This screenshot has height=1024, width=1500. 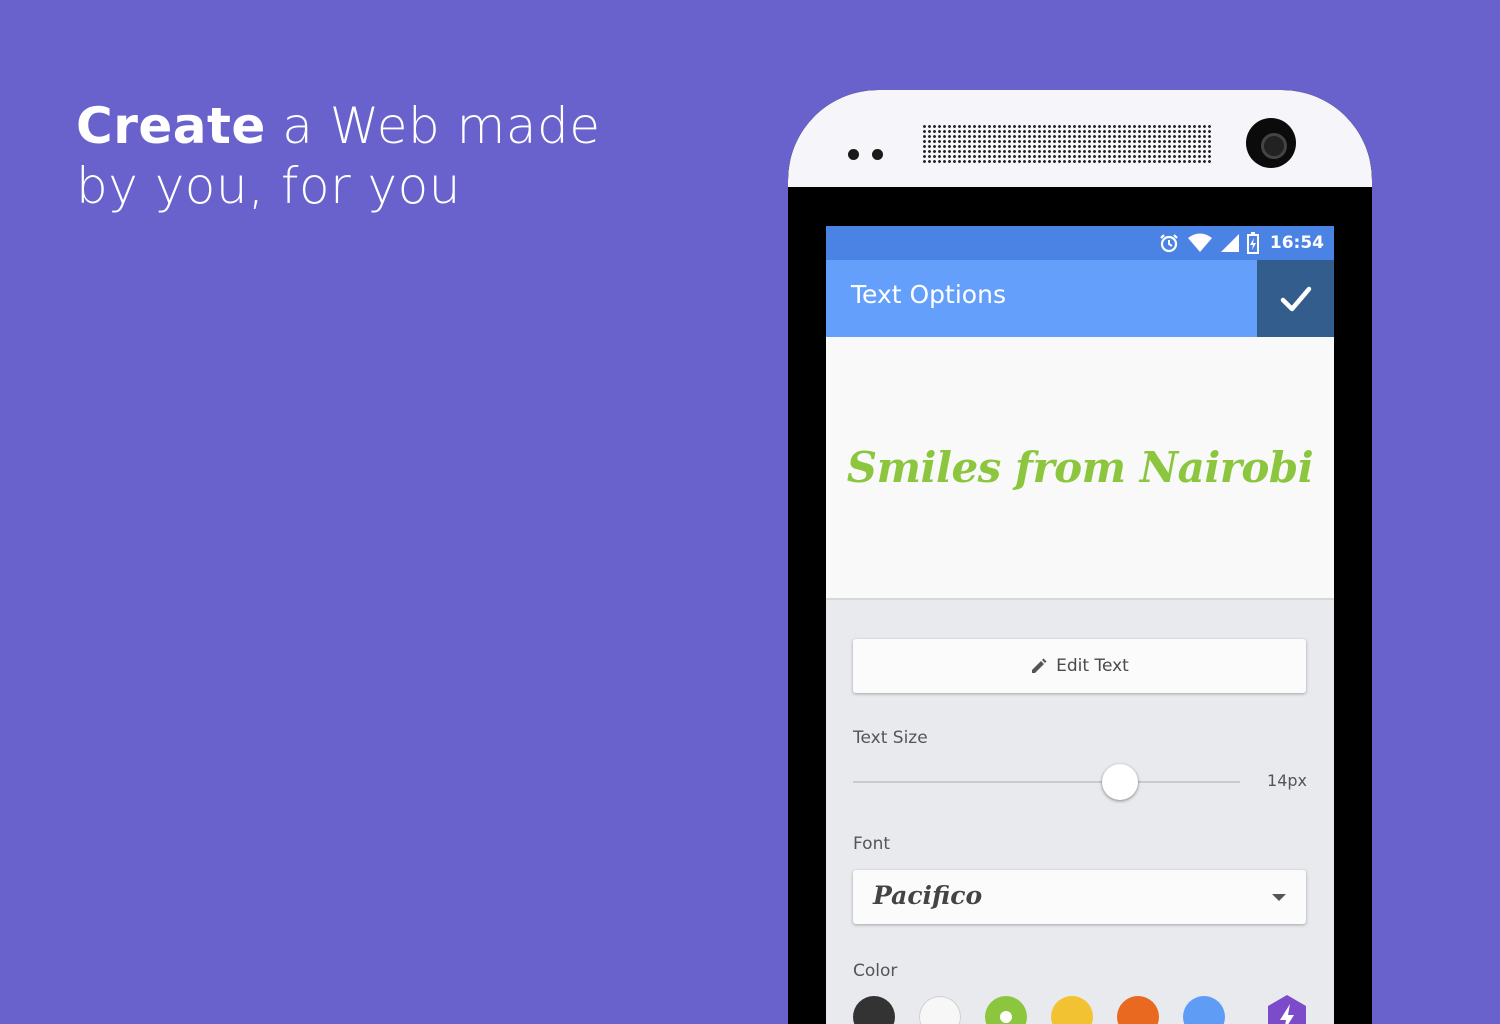 I want to click on confirm-button, so click(x=1295, y=298).